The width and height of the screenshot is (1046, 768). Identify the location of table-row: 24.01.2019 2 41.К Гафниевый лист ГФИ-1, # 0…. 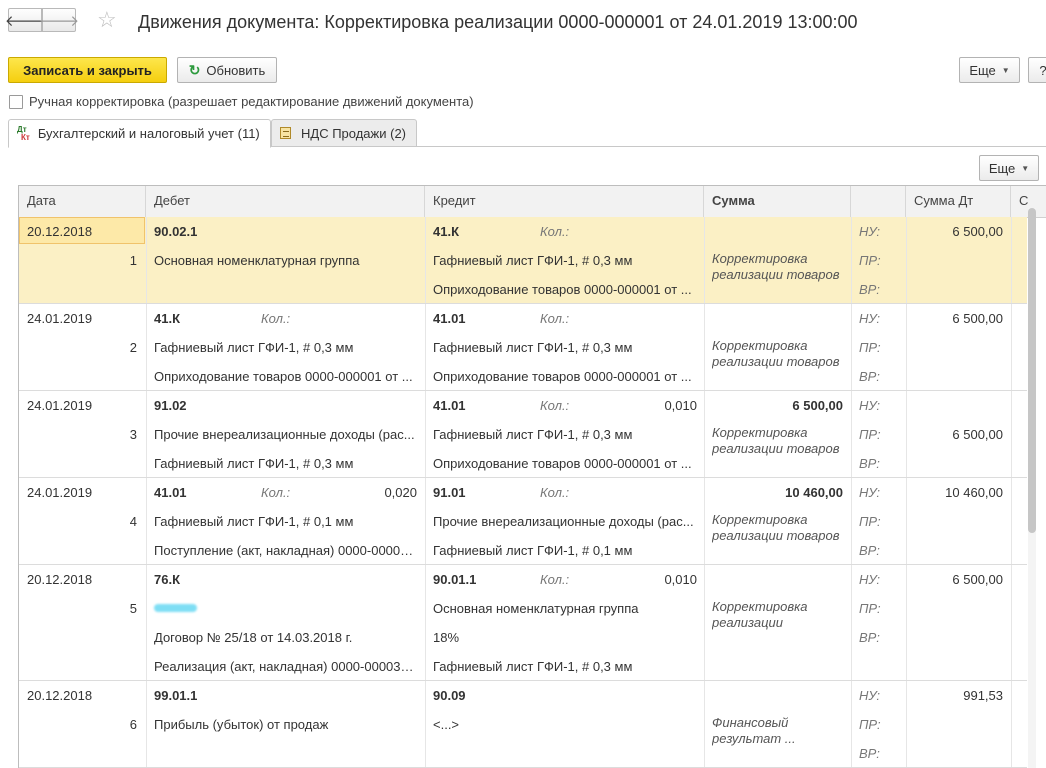
(523, 347).